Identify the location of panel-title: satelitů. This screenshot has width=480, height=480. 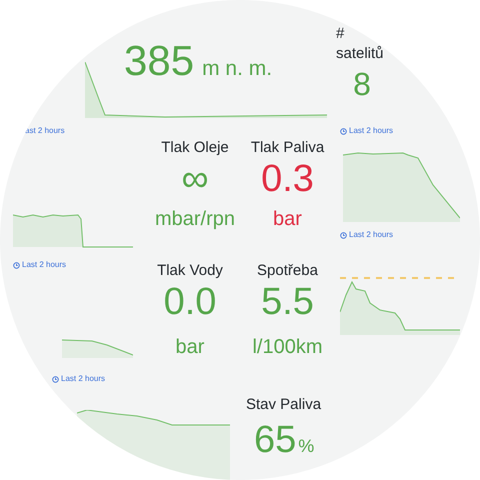
(360, 54).